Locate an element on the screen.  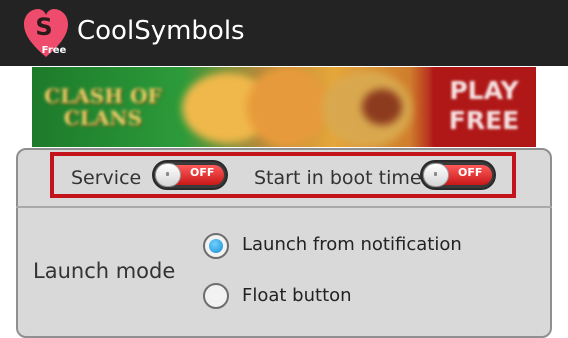
banner-cta-line2: FREE is located at coordinates (484, 120).